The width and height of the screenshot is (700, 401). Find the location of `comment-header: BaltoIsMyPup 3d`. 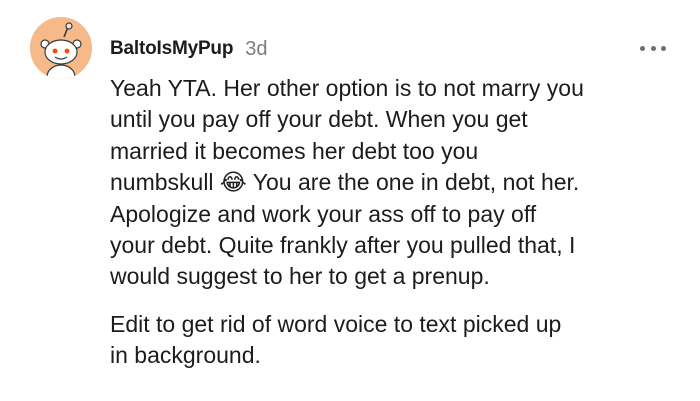

comment-header: BaltoIsMyPup 3d is located at coordinates (188, 49).